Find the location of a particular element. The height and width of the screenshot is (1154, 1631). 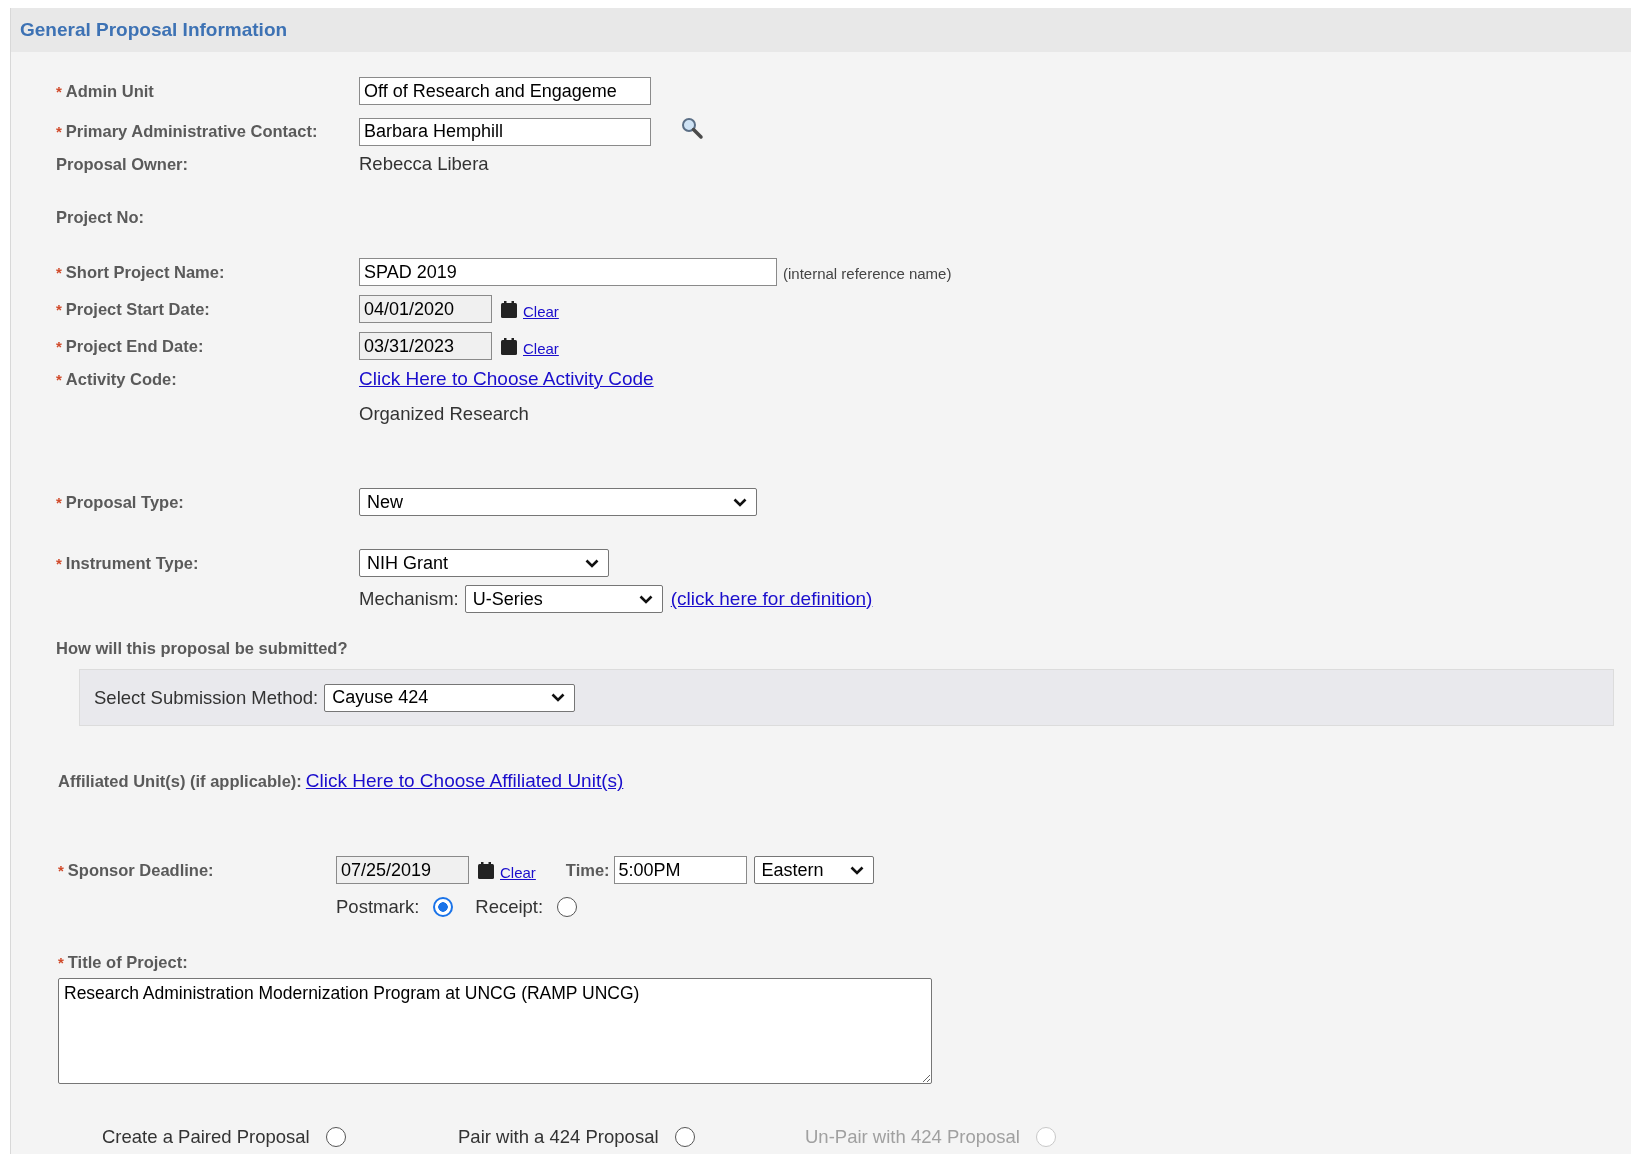

radio-label: Pair with a 424 Proposal is located at coordinates (558, 1137).